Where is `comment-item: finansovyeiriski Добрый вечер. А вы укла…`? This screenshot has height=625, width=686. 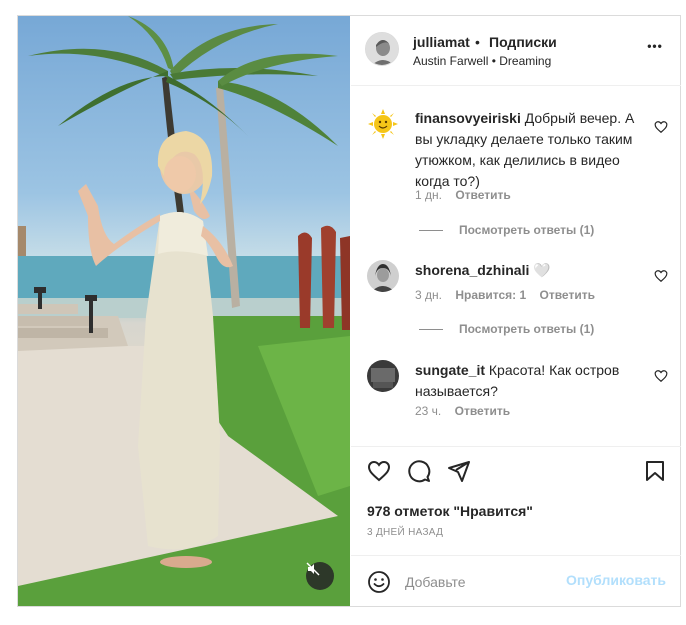
comment-item: finansovyeiriski Добрый вечер. А вы укла… is located at coordinates (516, 164).